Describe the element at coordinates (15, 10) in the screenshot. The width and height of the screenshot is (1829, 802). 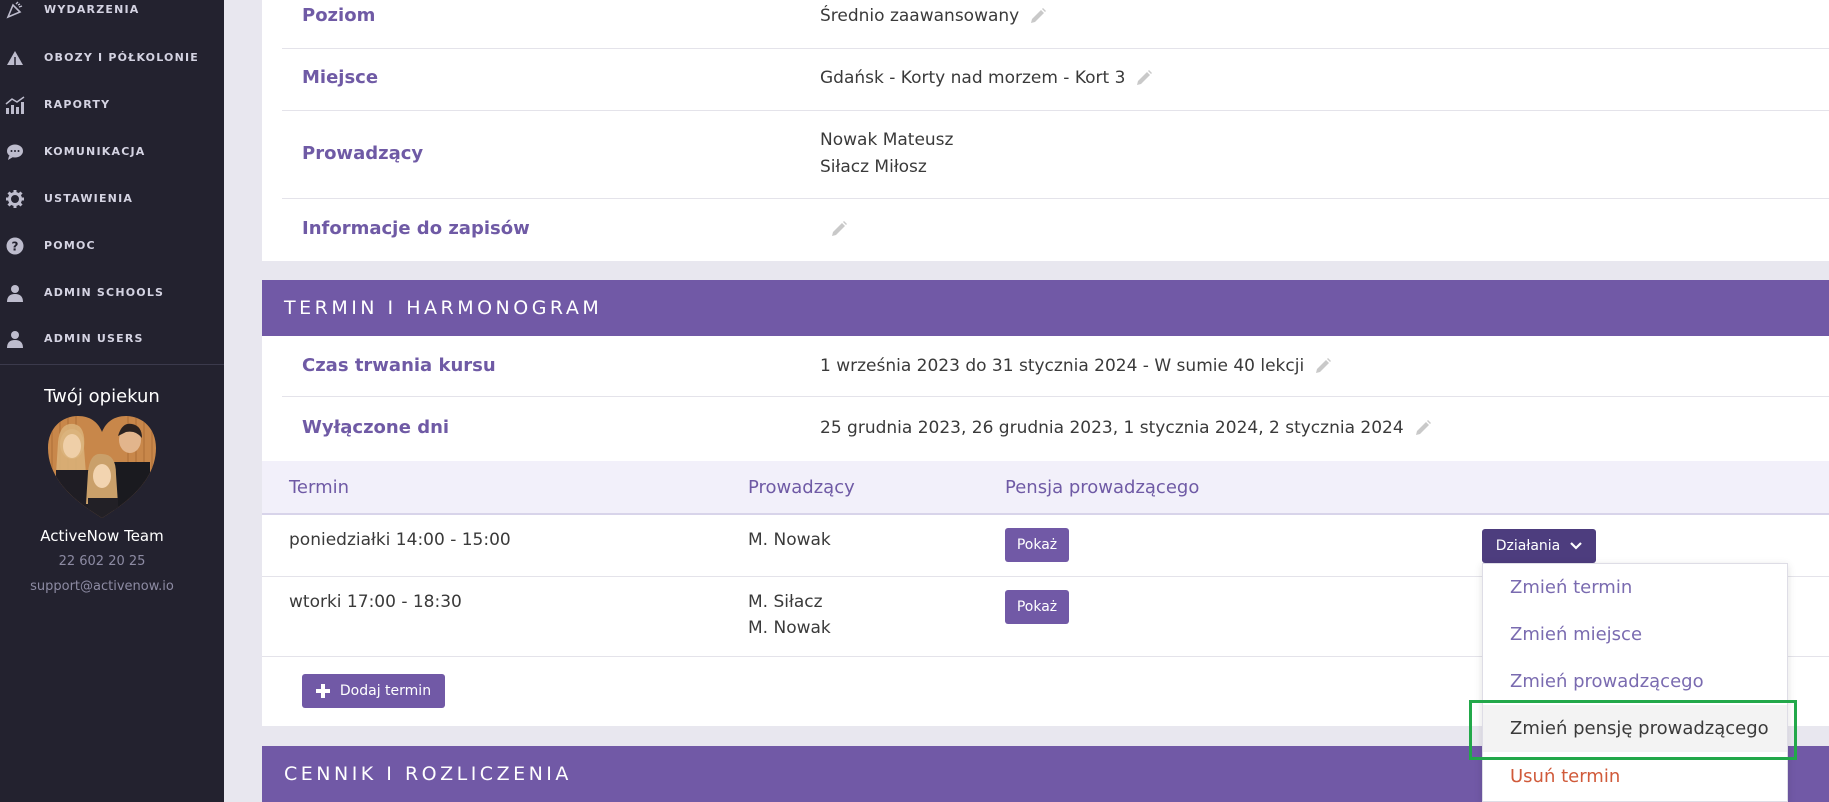
I see `party-icon` at that location.